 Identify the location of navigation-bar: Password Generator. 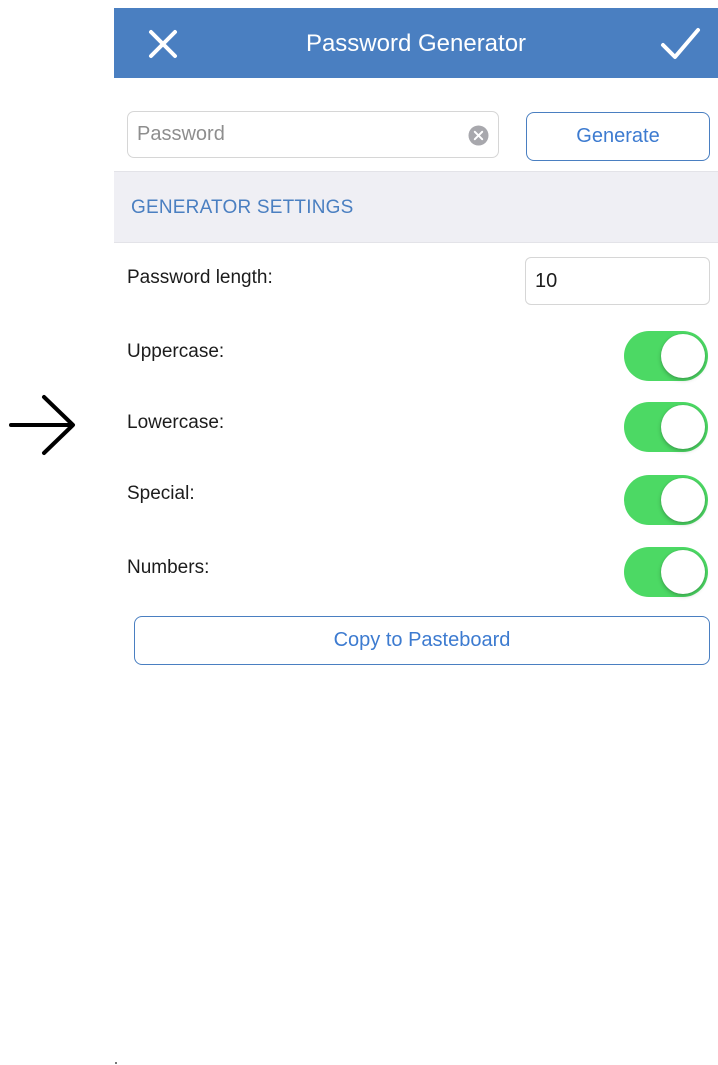
(416, 43).